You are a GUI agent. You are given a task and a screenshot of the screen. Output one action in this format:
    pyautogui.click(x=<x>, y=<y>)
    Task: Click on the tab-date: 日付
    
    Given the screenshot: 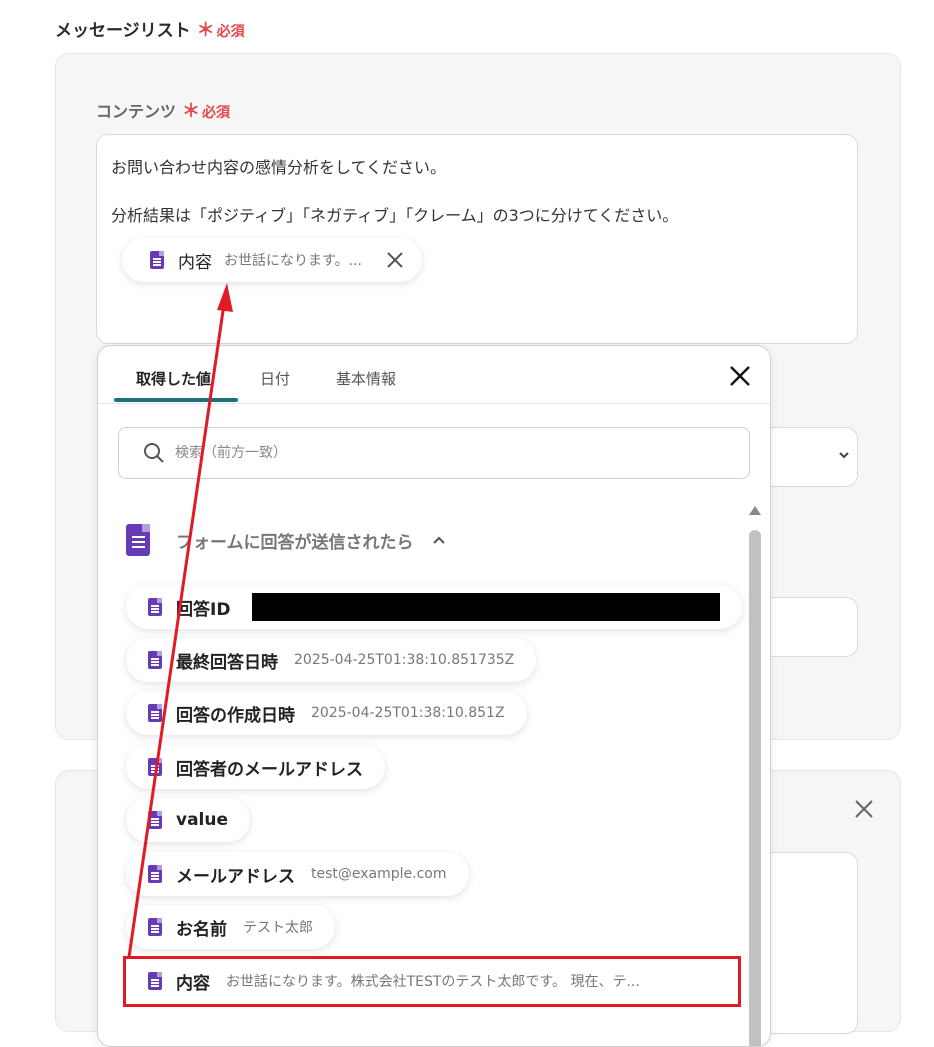 What is the action you would take?
    pyautogui.click(x=275, y=378)
    